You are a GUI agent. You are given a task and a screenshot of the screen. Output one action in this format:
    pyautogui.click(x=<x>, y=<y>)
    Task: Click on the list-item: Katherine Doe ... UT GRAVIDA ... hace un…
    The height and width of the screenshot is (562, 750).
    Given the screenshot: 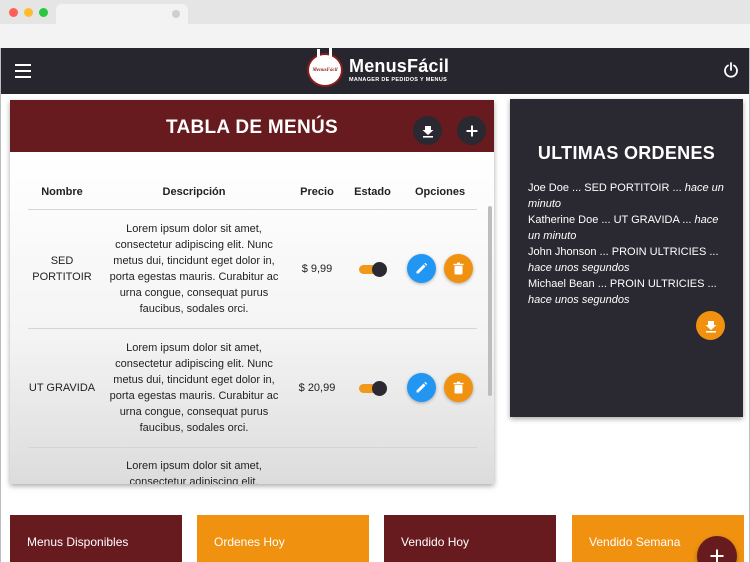 What is the action you would take?
    pyautogui.click(x=628, y=228)
    